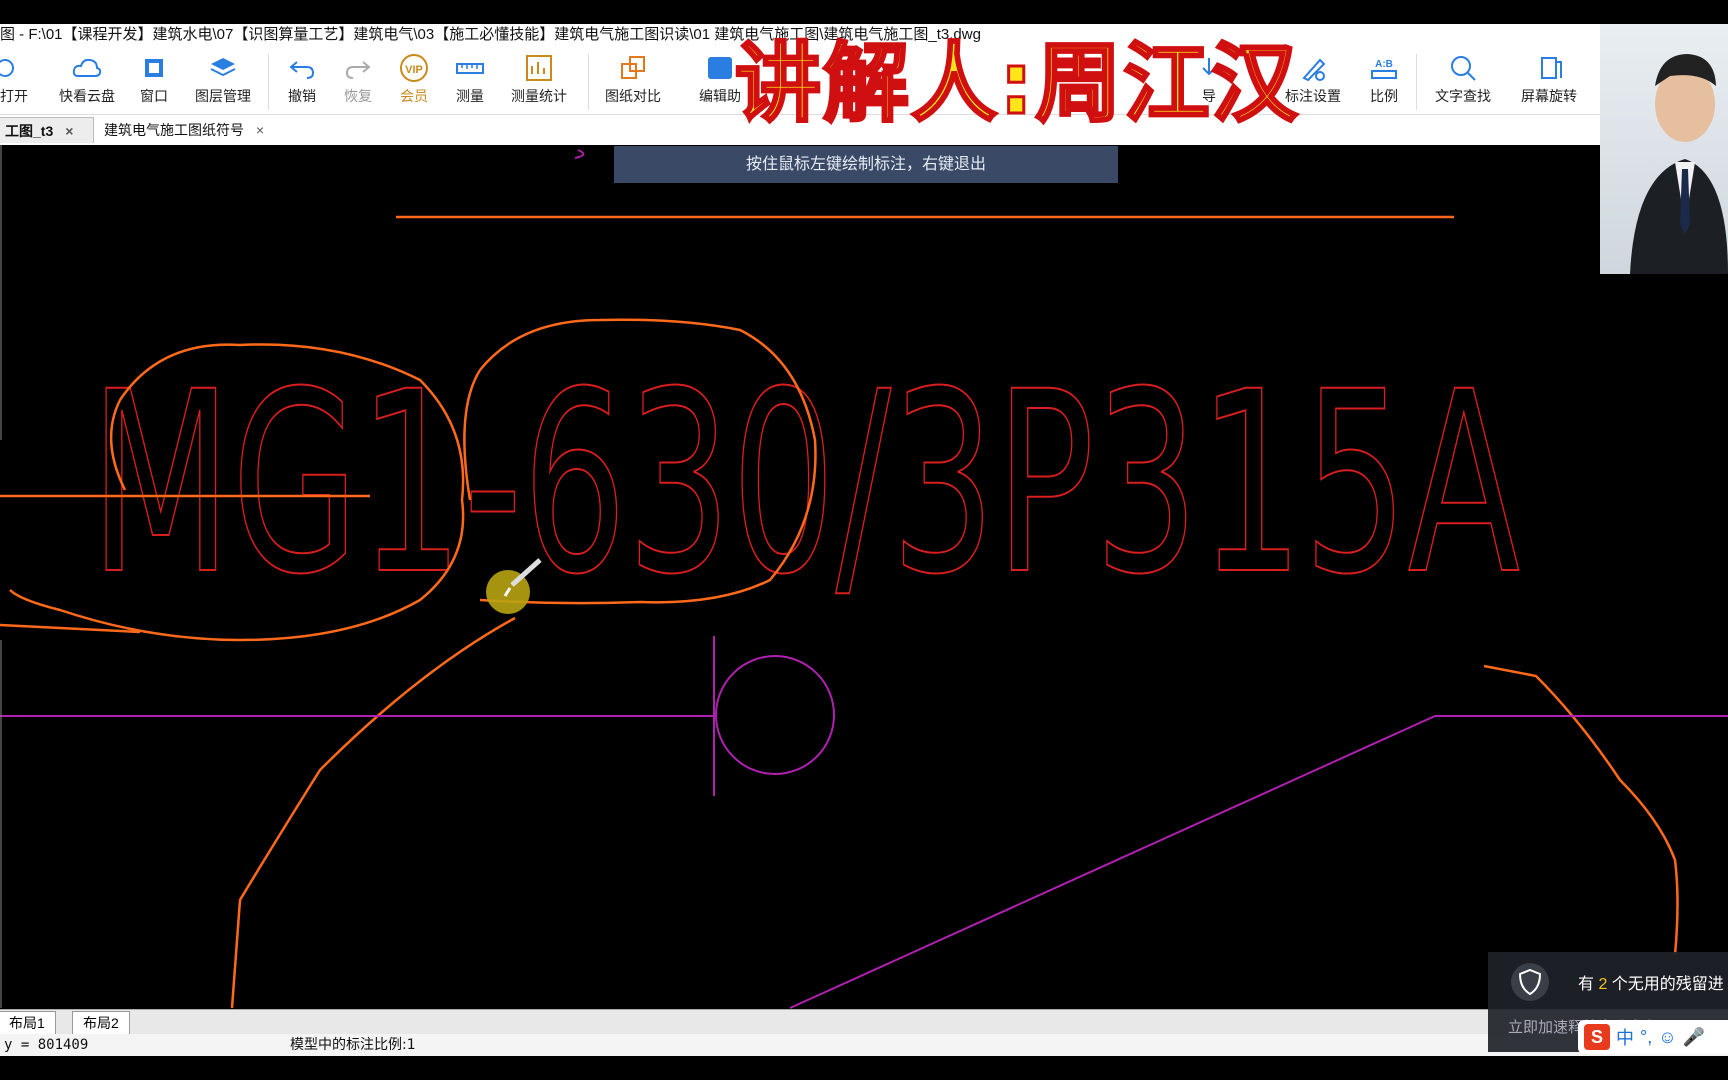 The height and width of the screenshot is (1080, 1728). What do you see at coordinates (302, 70) in the screenshot?
I see `undo-icon` at bounding box center [302, 70].